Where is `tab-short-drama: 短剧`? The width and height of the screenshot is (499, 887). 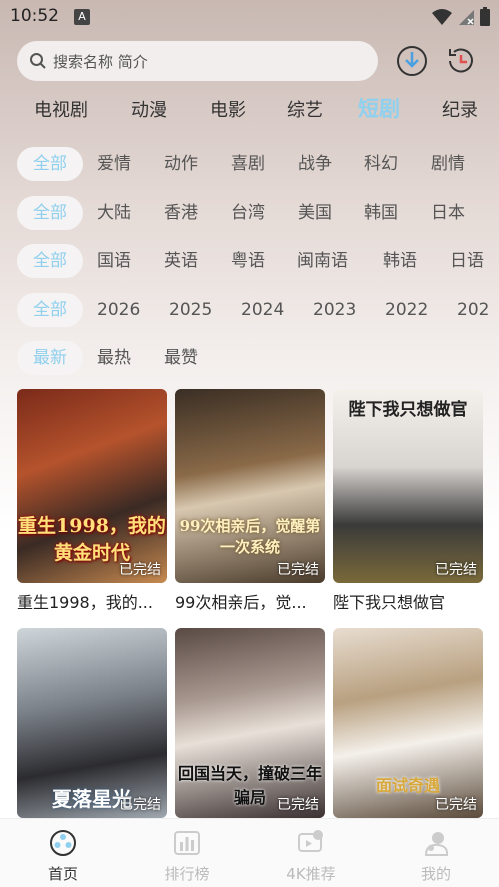 tab-short-drama: 短剧 is located at coordinates (379, 108).